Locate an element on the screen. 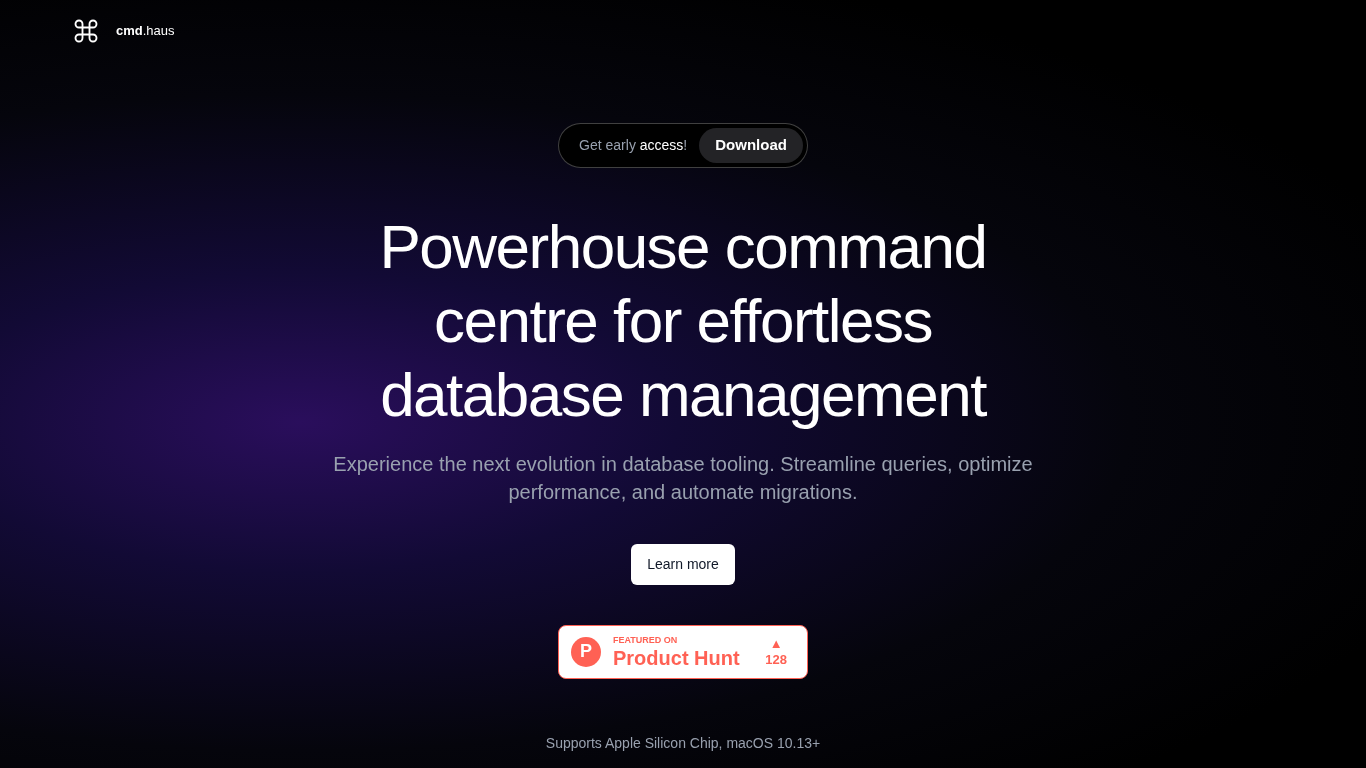 This screenshot has height=768, width=1366. product-hunt-logo: P is located at coordinates (586, 651).